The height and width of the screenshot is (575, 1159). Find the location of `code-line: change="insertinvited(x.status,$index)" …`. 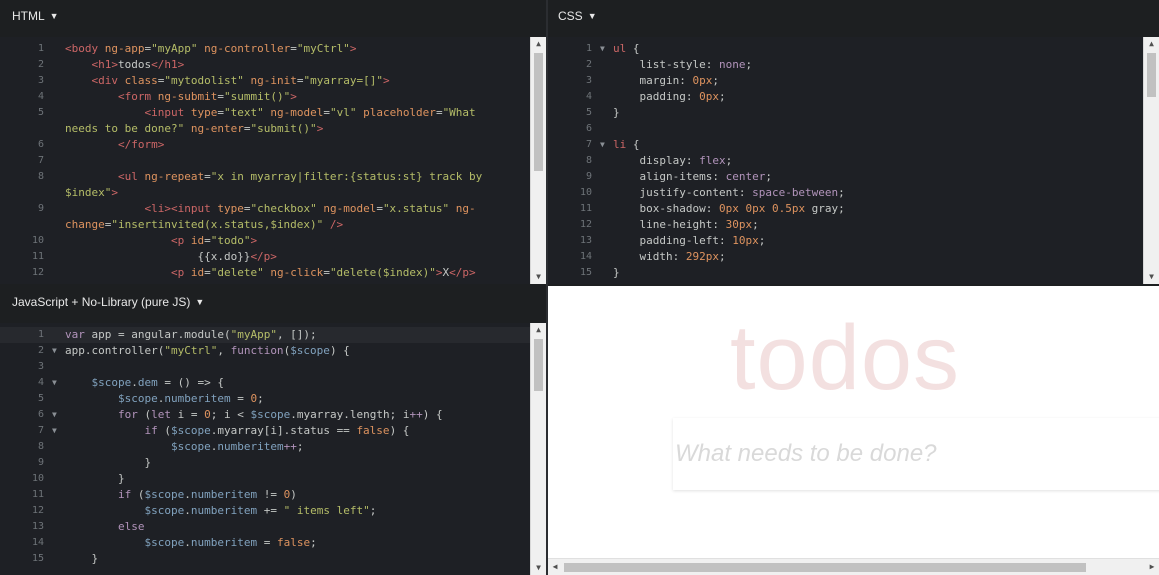

code-line: change="insertinvited(x.status,$index)" … is located at coordinates (265, 225).